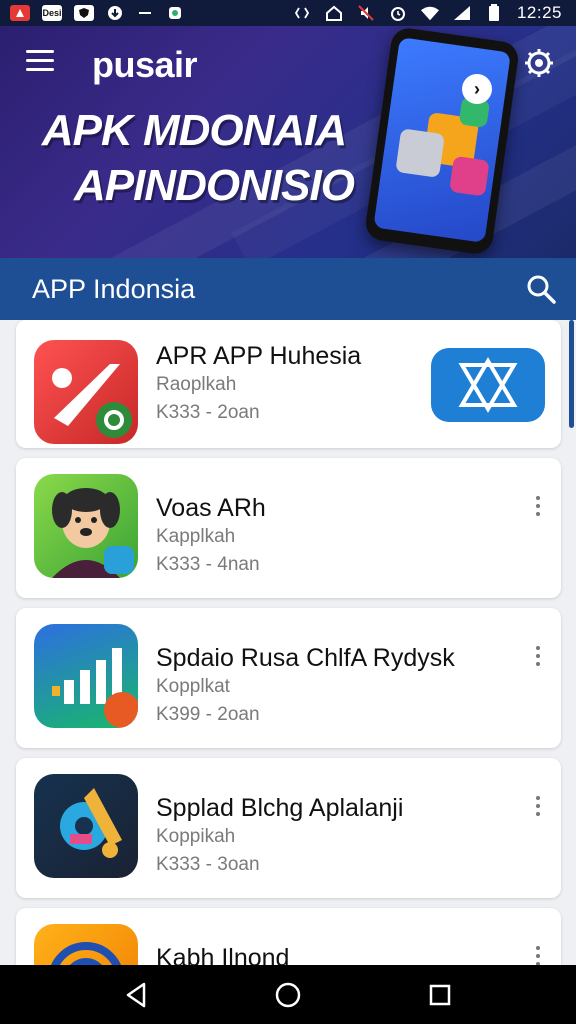 This screenshot has height=1024, width=576. I want to click on shield-notification-icon, so click(84, 13).